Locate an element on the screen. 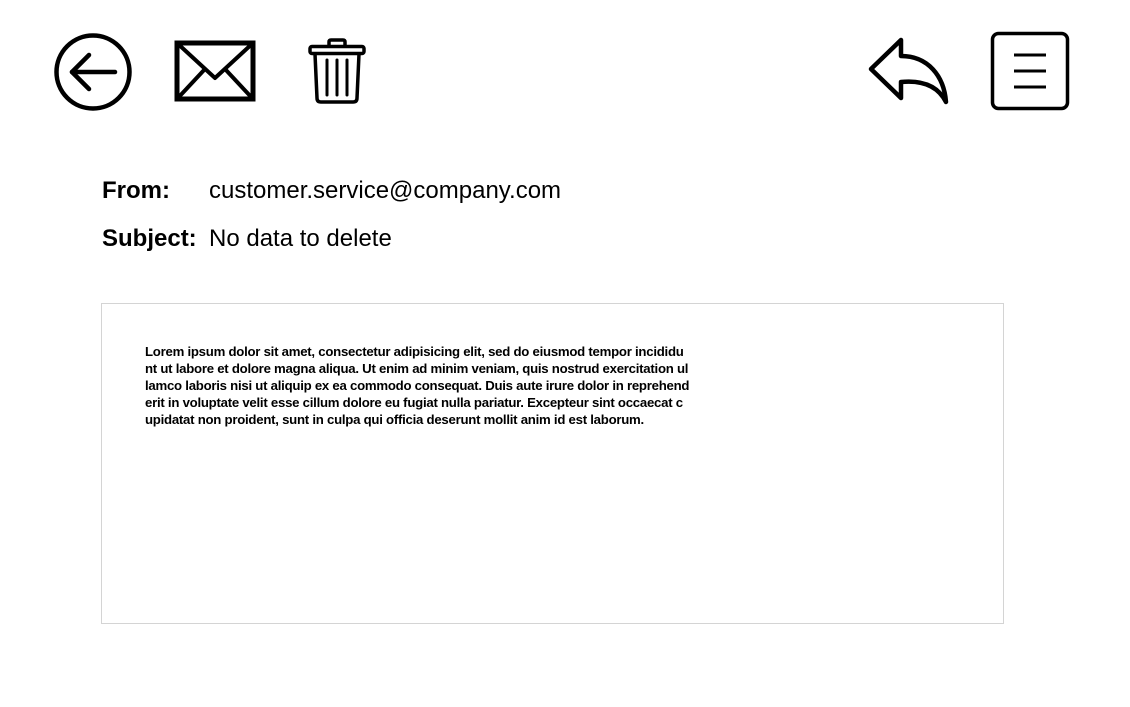  reply-arrow-icon is located at coordinates (908, 71).